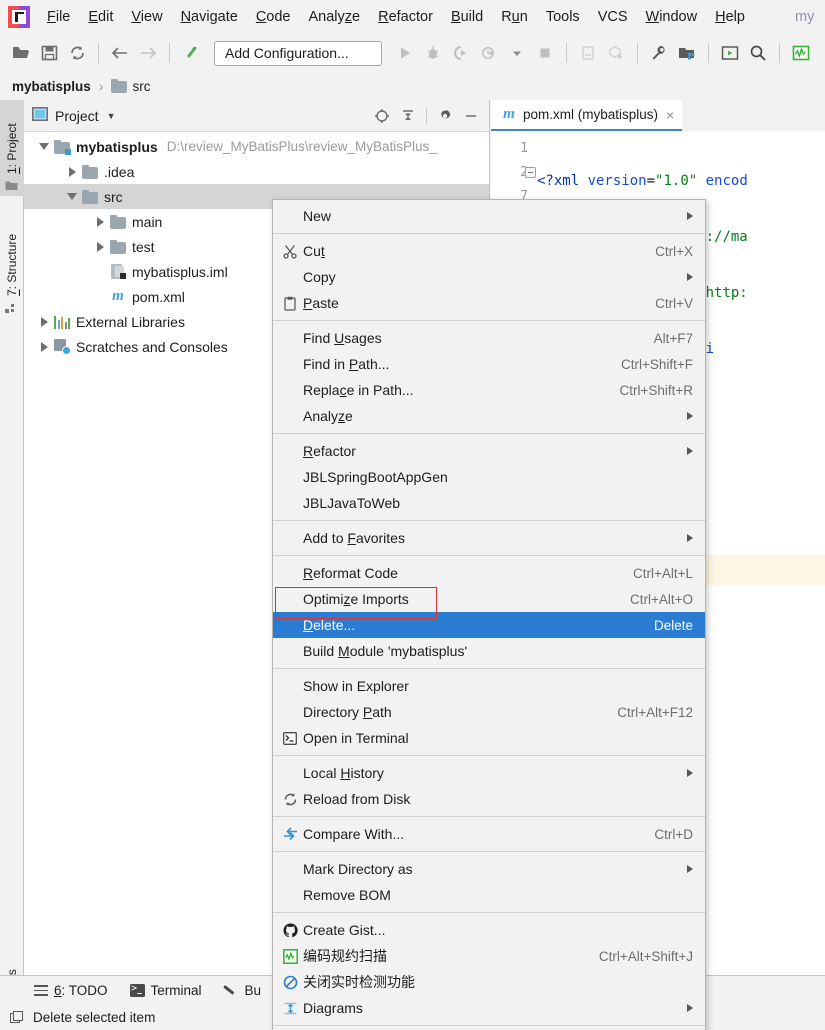 The image size is (825, 1030). I want to click on menu-item-show-in-explorer: Show in Explorer, so click(489, 686).